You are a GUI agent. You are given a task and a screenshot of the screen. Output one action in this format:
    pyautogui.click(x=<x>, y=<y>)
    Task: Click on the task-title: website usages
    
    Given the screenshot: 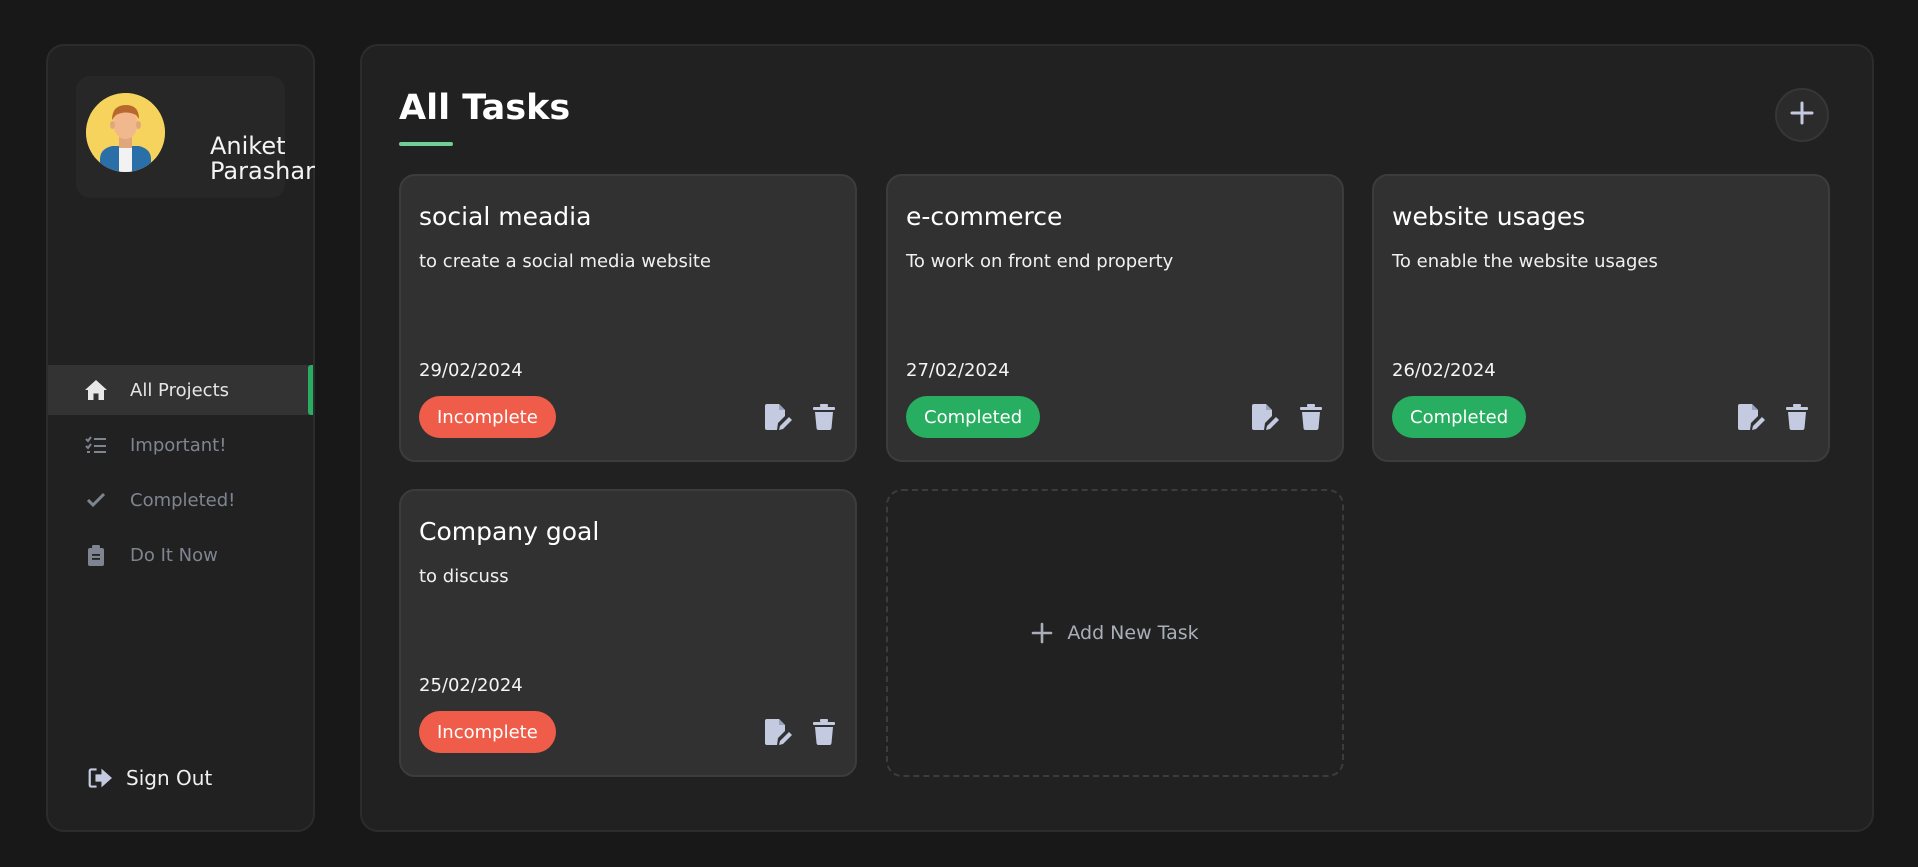 What is the action you would take?
    pyautogui.click(x=1489, y=216)
    